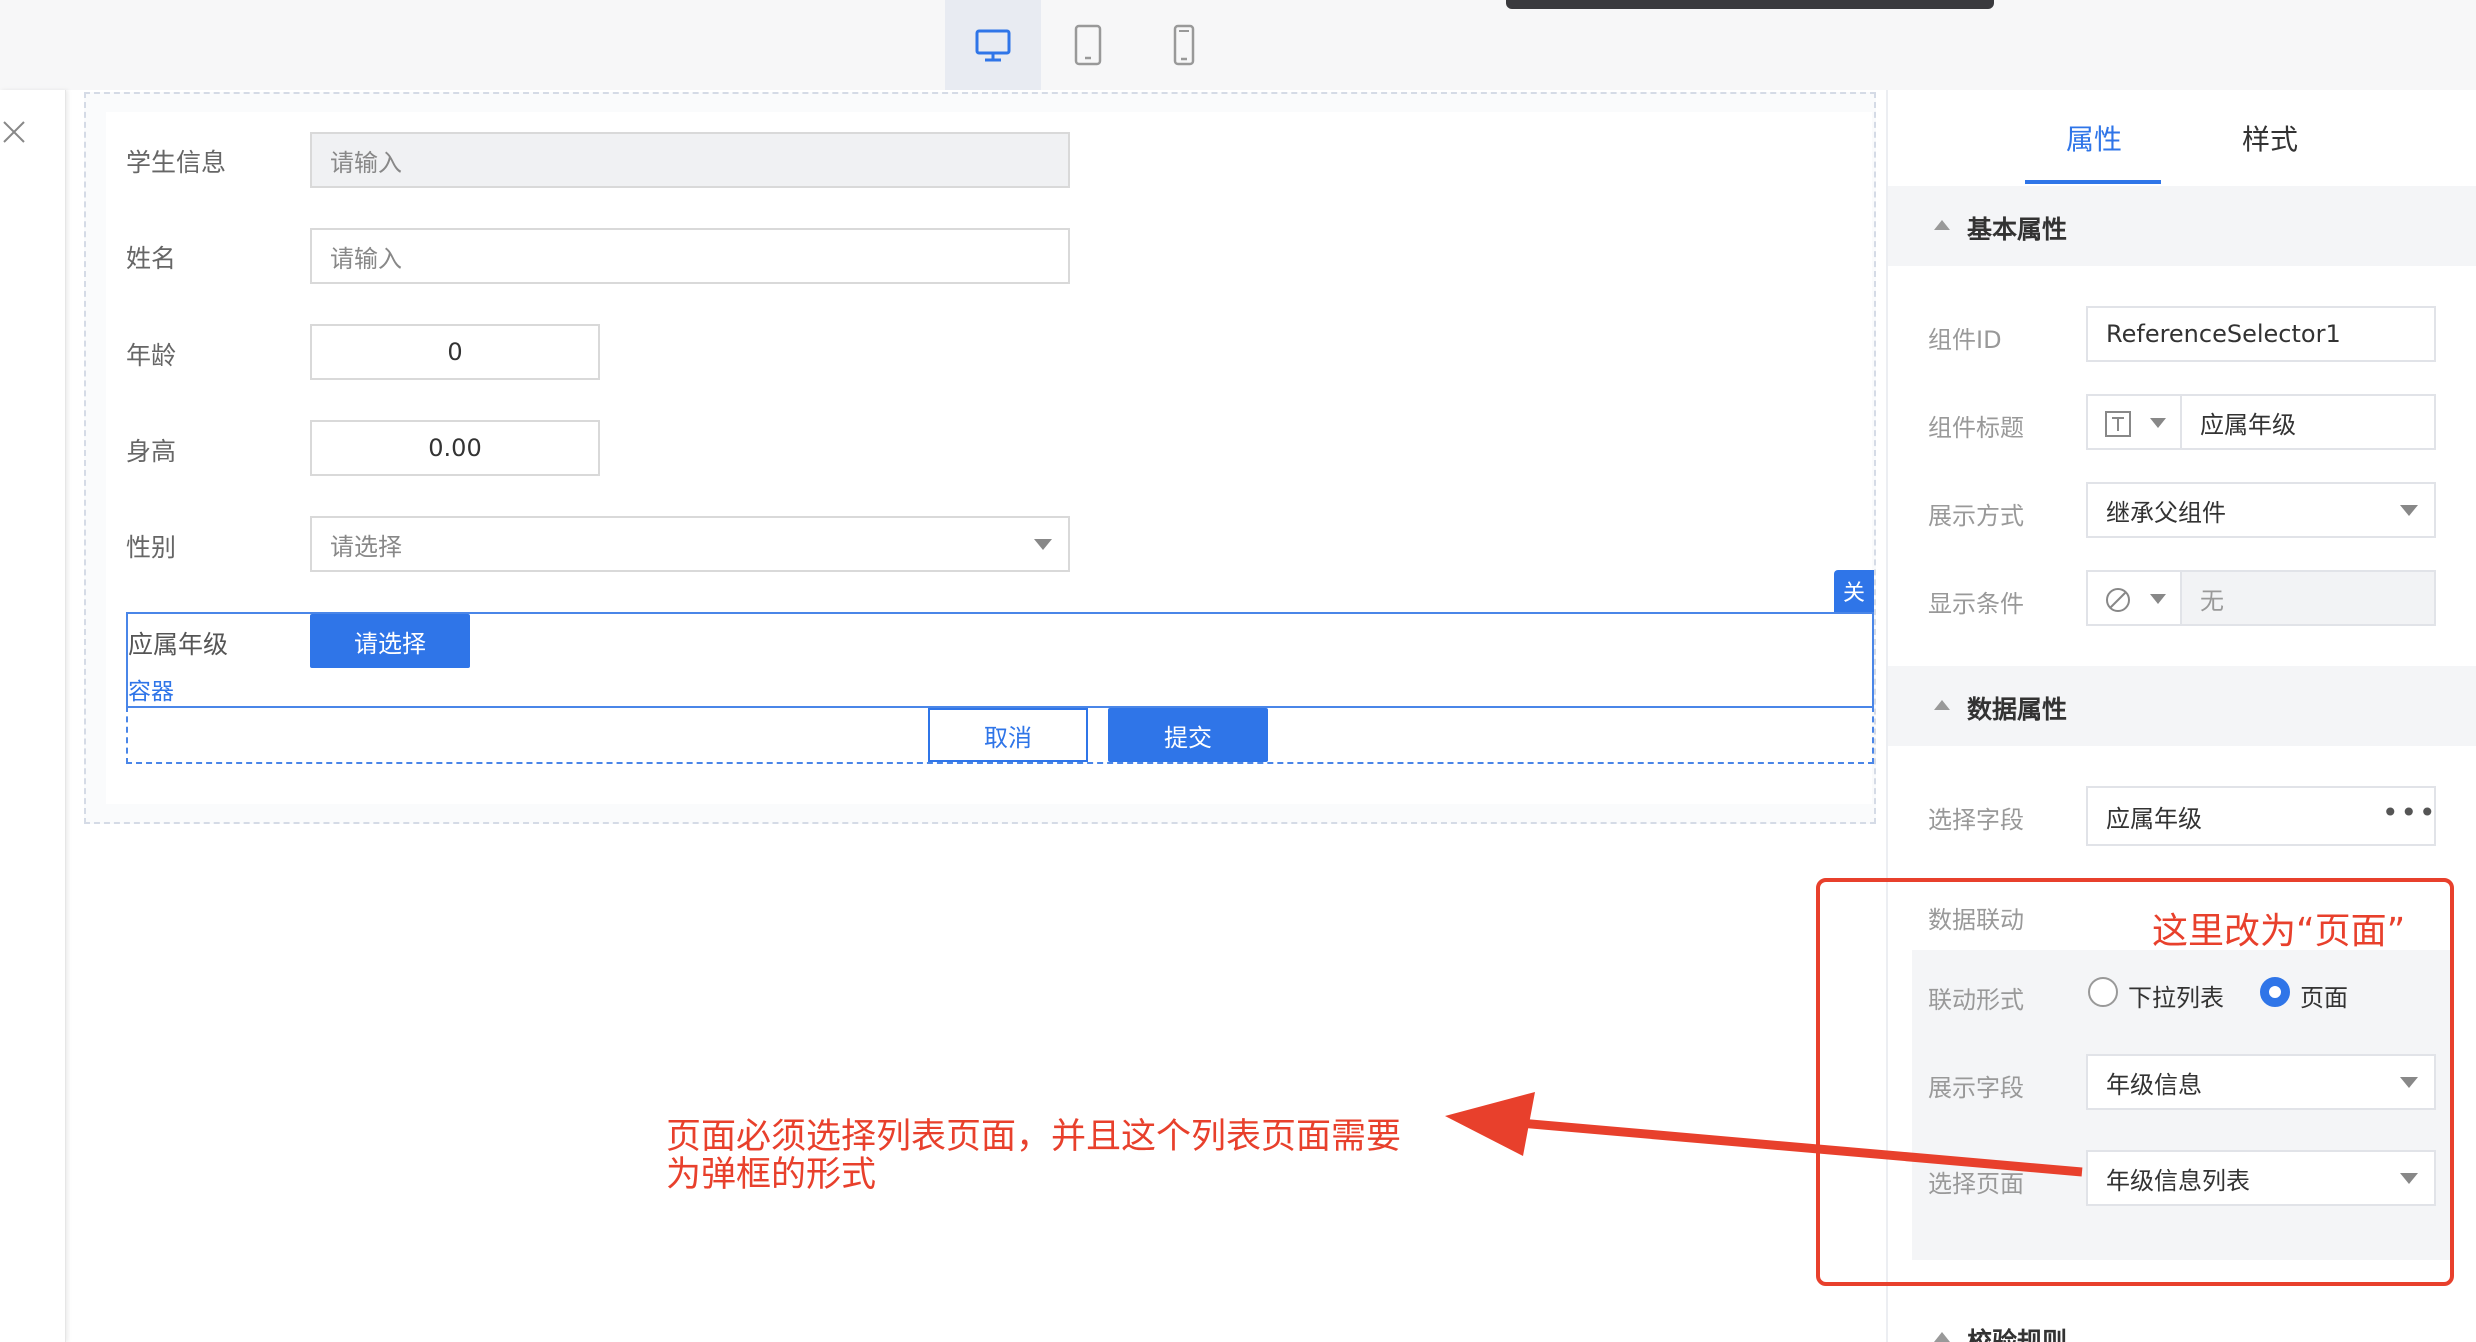  I want to click on select-field-label: 选择字段, so click(1976, 820).